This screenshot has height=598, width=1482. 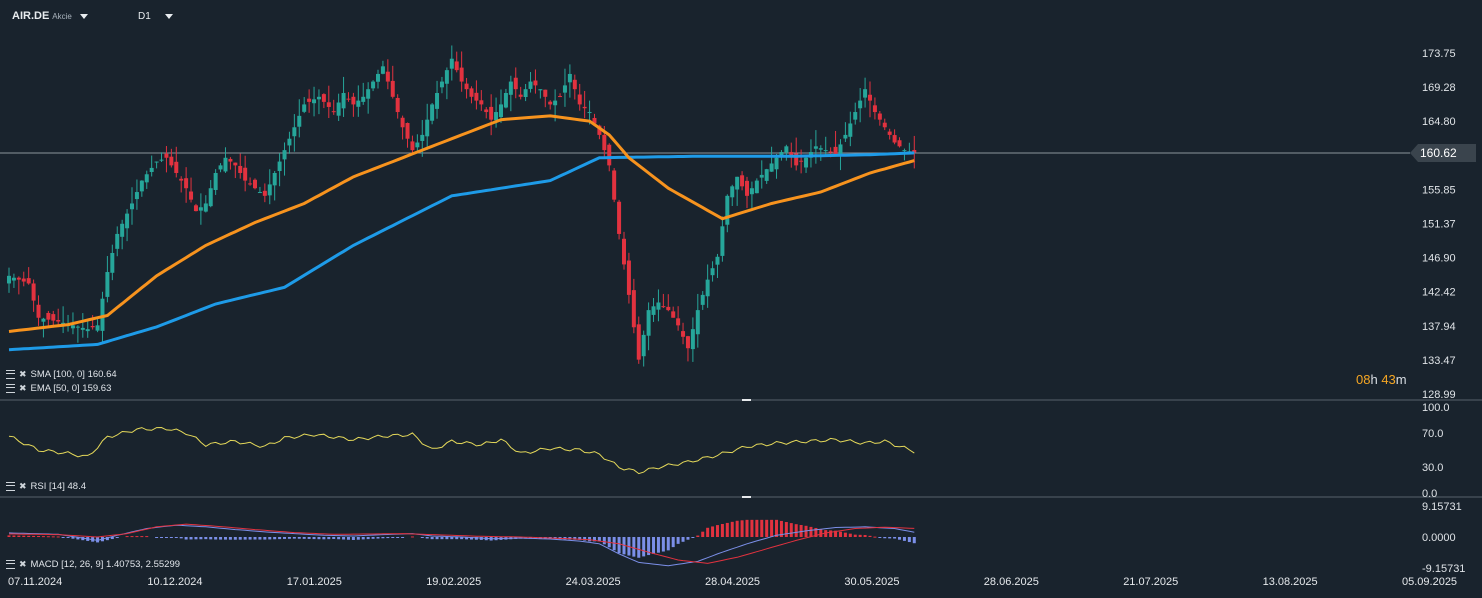 What do you see at coordinates (93, 564) in the screenshot?
I see `macd-legend: ✖ MACD [12, 26, 9] 1.40753, 2.55299` at bounding box center [93, 564].